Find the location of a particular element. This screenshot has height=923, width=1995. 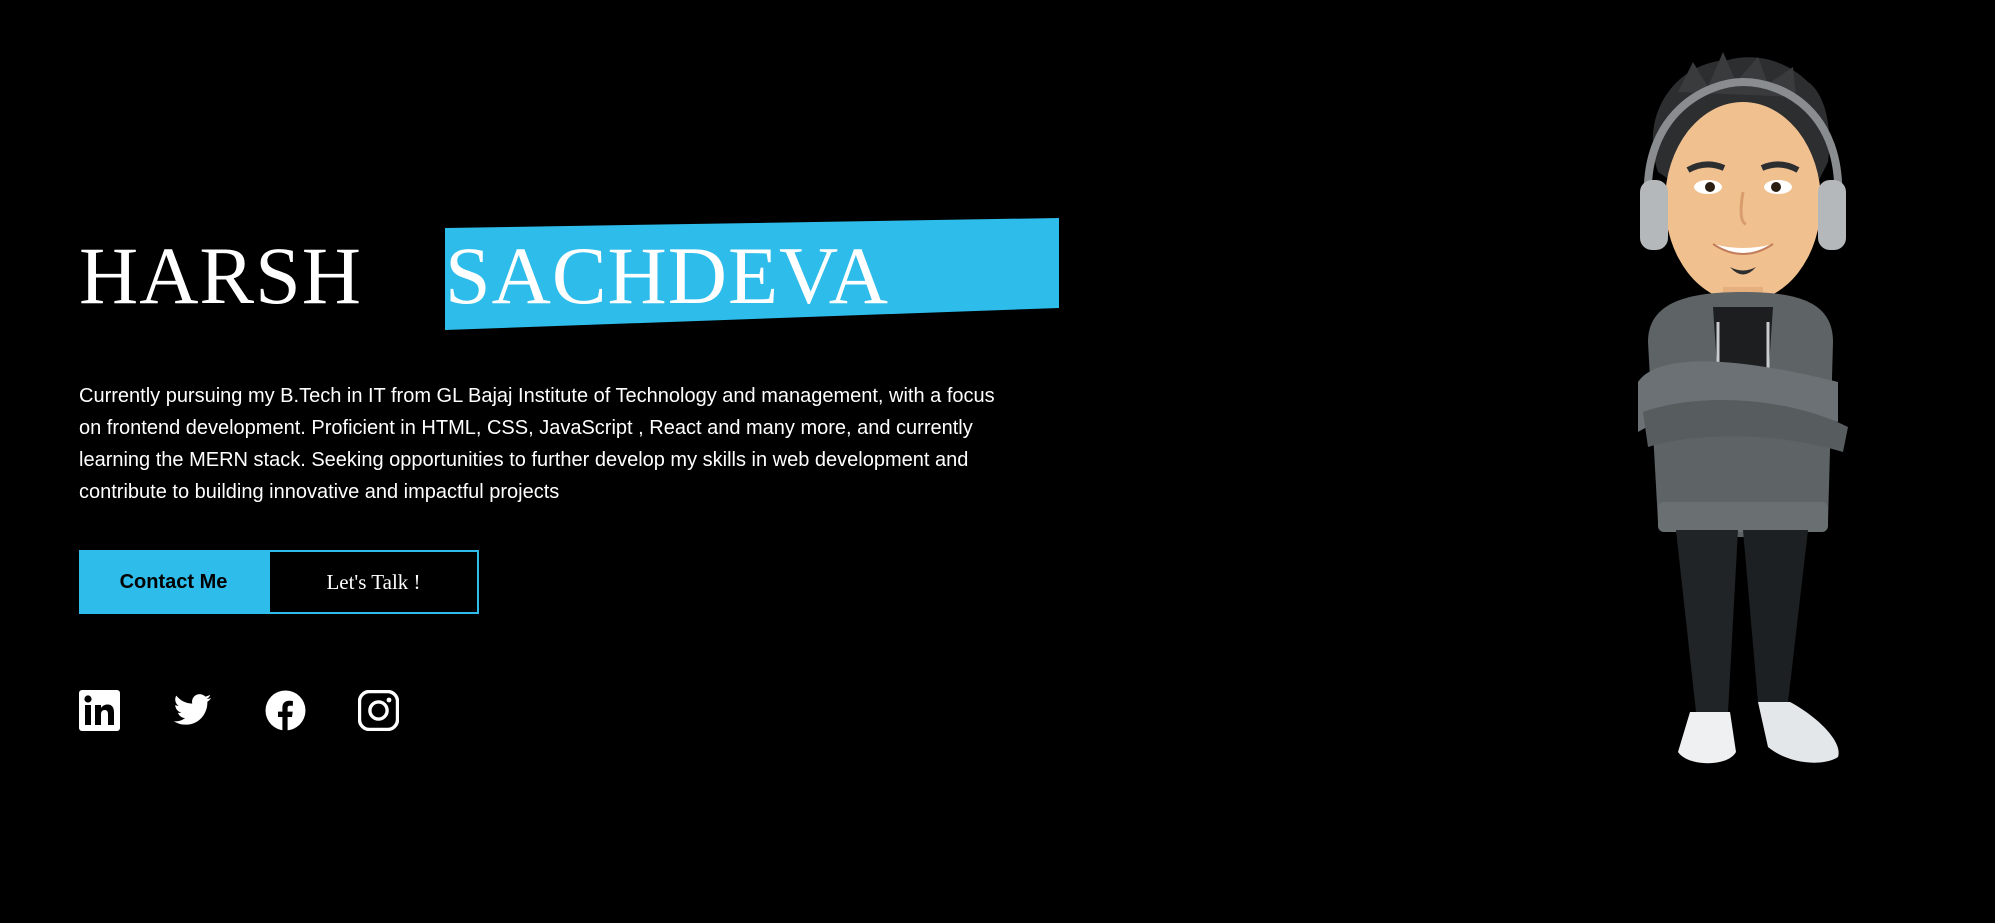

contact-me-button: Contact Me is located at coordinates (173, 582).